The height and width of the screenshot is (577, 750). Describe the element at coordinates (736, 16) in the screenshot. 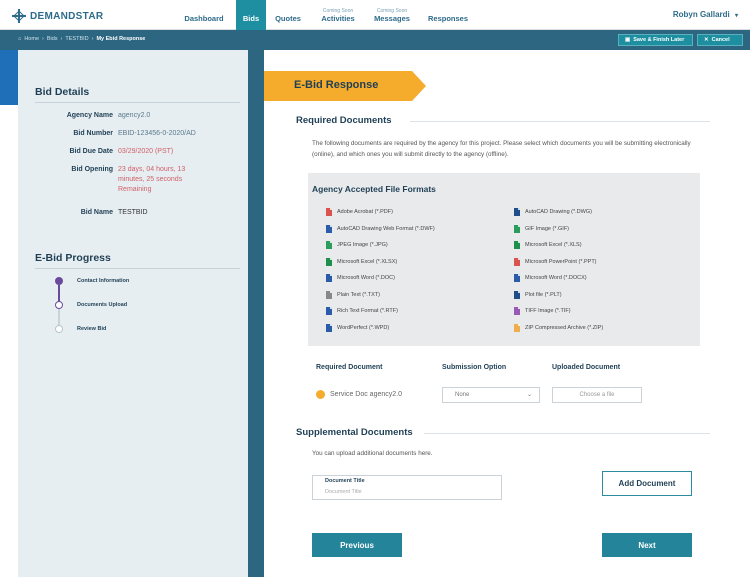

I see `chevron-down-icon: ▾` at that location.